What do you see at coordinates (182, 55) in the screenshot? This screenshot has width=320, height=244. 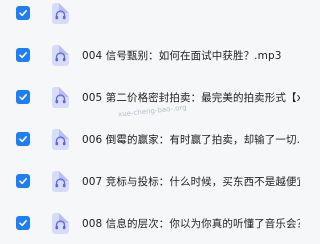 I see `file-name: 004 信号甄别：如何在面试中获胜？.mp3` at bounding box center [182, 55].